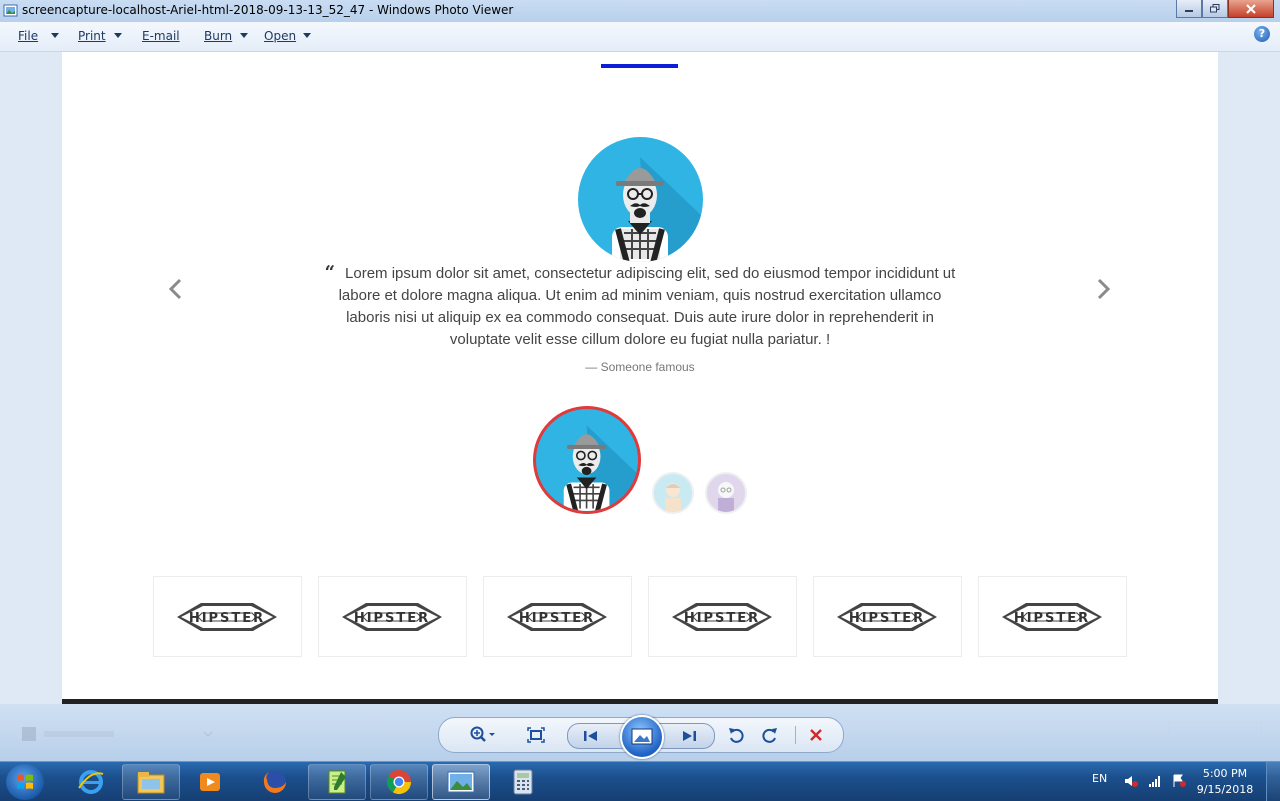 This screenshot has width=1280, height=801. What do you see at coordinates (92, 36) in the screenshot?
I see `menu-print: Print` at bounding box center [92, 36].